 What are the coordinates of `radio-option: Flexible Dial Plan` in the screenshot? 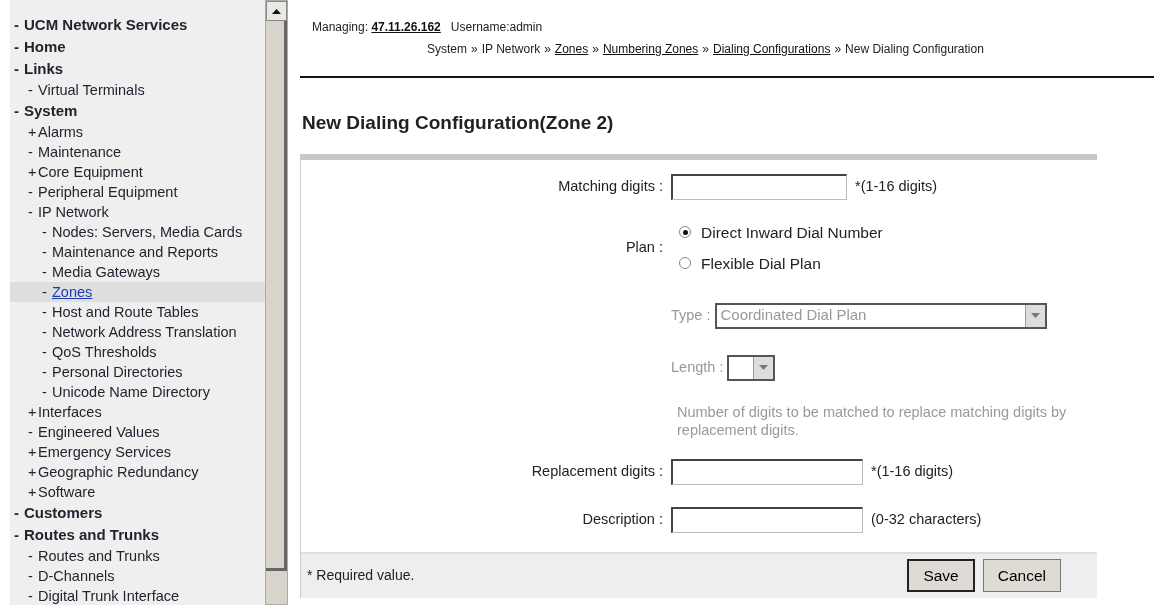 It's located at (781, 263).